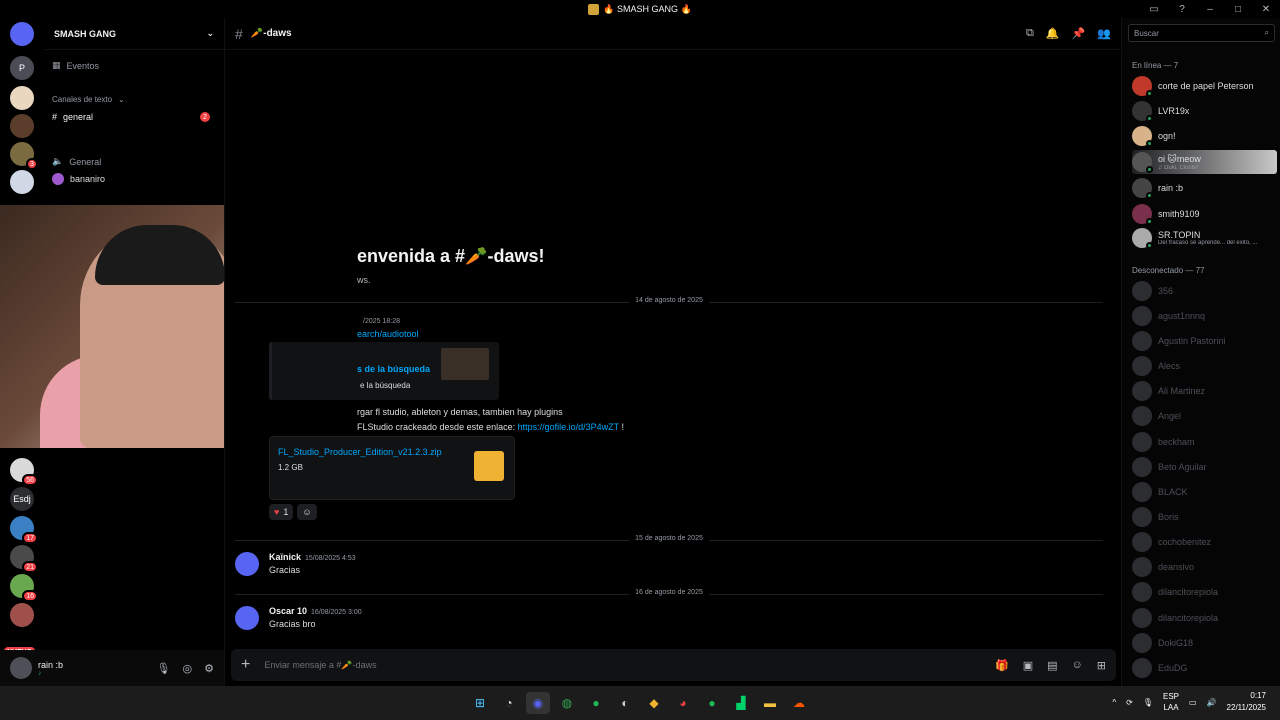 This screenshot has height=720, width=1280. I want to click on minimize-button: –, so click(1210, 9).